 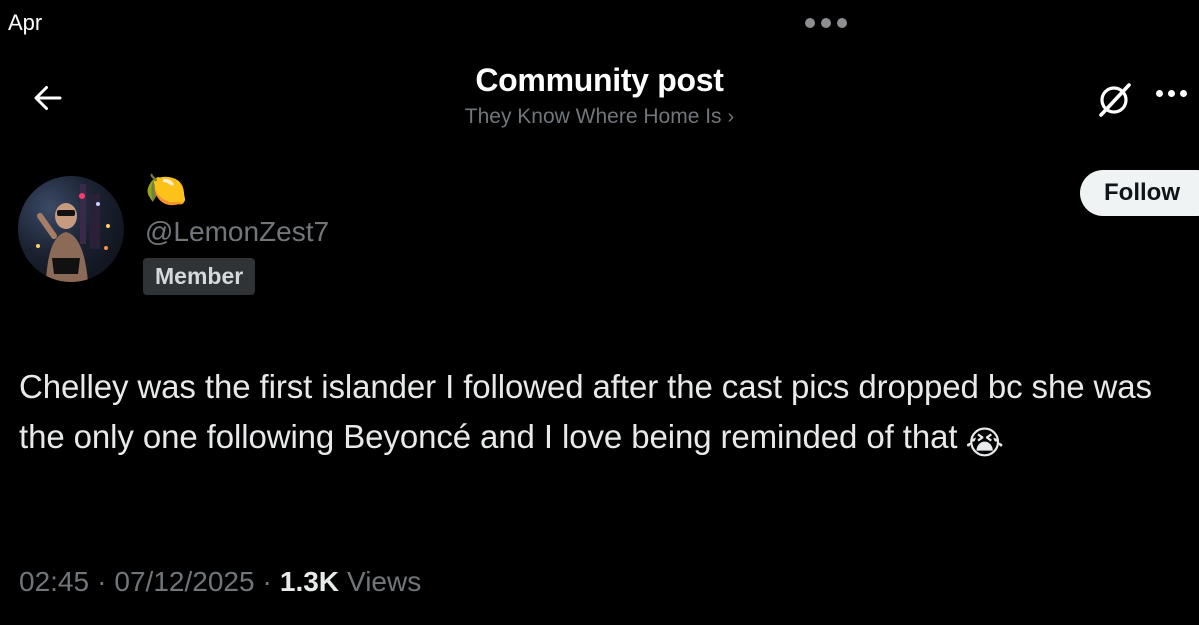 I want to click on loudly-crying-emoji: 😭, so click(x=984, y=442).